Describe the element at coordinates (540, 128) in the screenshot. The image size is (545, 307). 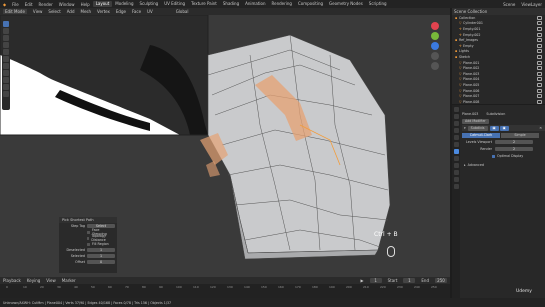
I see `close-icon: ✕` at that location.